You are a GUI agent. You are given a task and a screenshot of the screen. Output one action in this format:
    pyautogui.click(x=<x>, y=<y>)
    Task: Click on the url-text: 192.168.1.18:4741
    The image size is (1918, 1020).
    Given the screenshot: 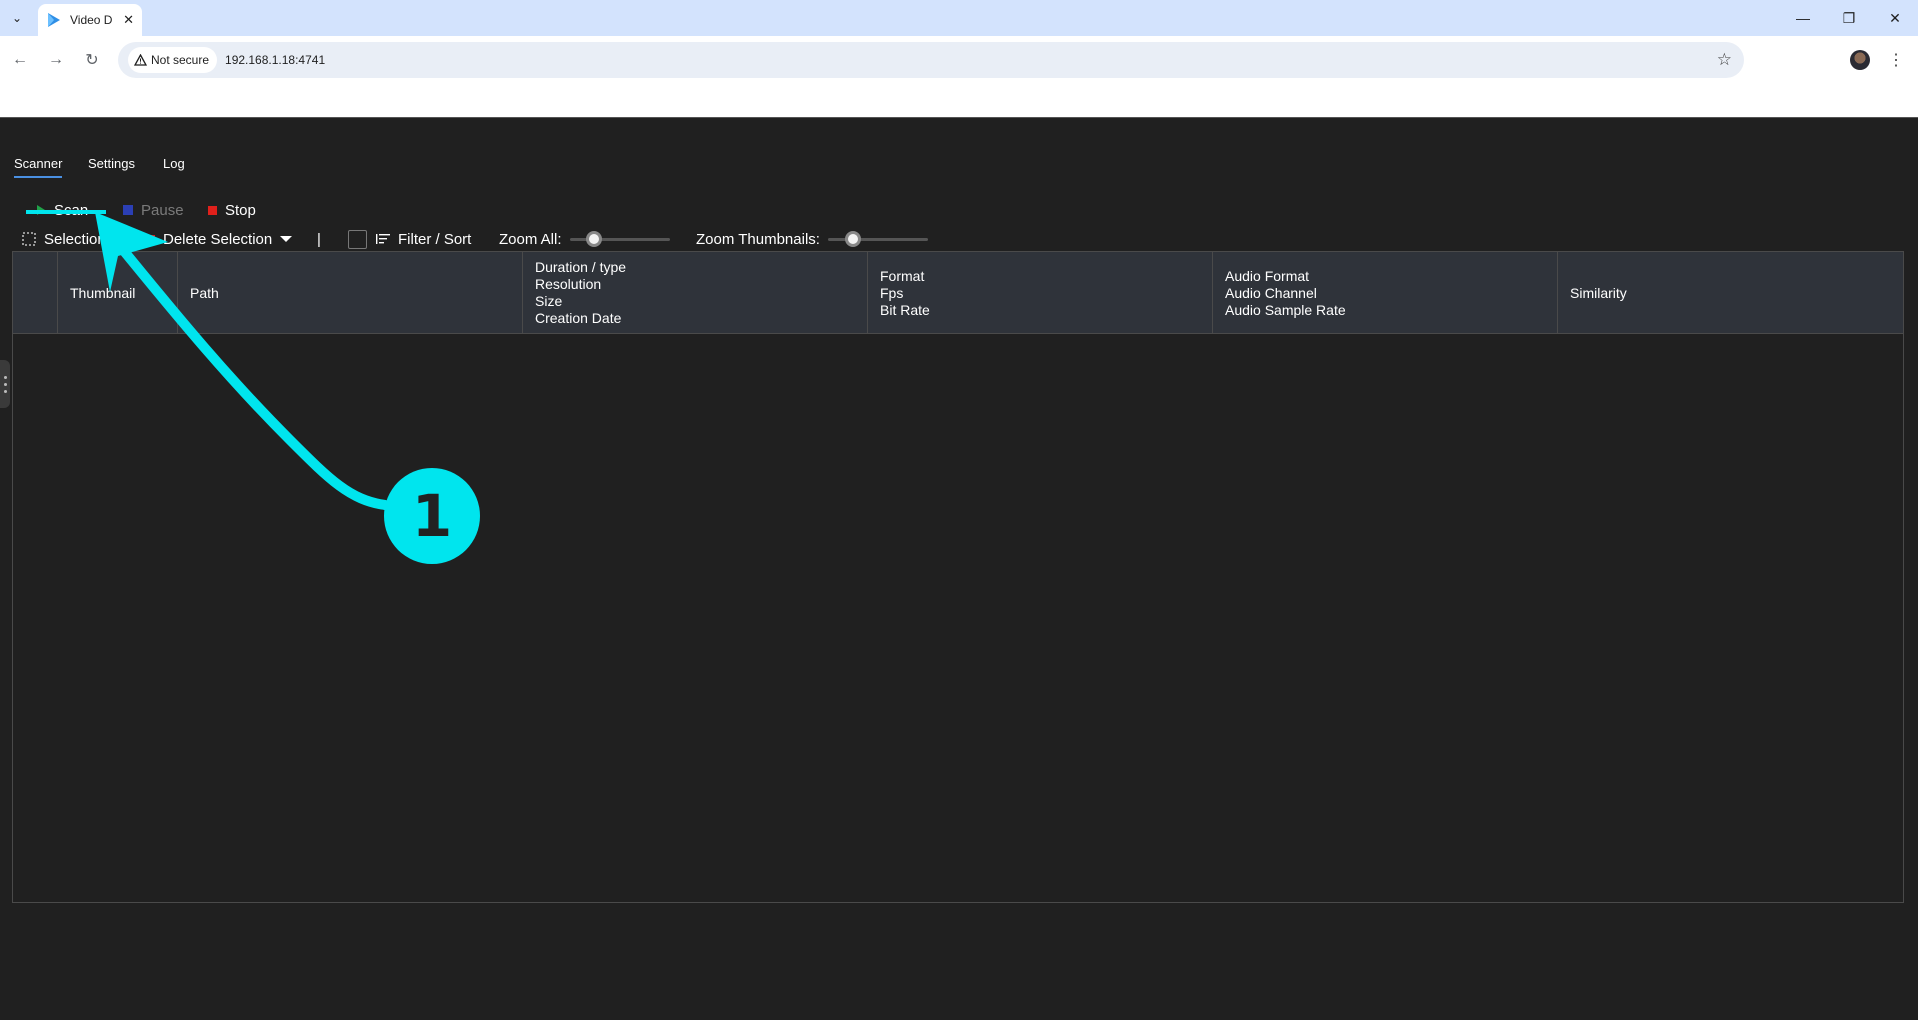 What is the action you would take?
    pyautogui.click(x=275, y=60)
    